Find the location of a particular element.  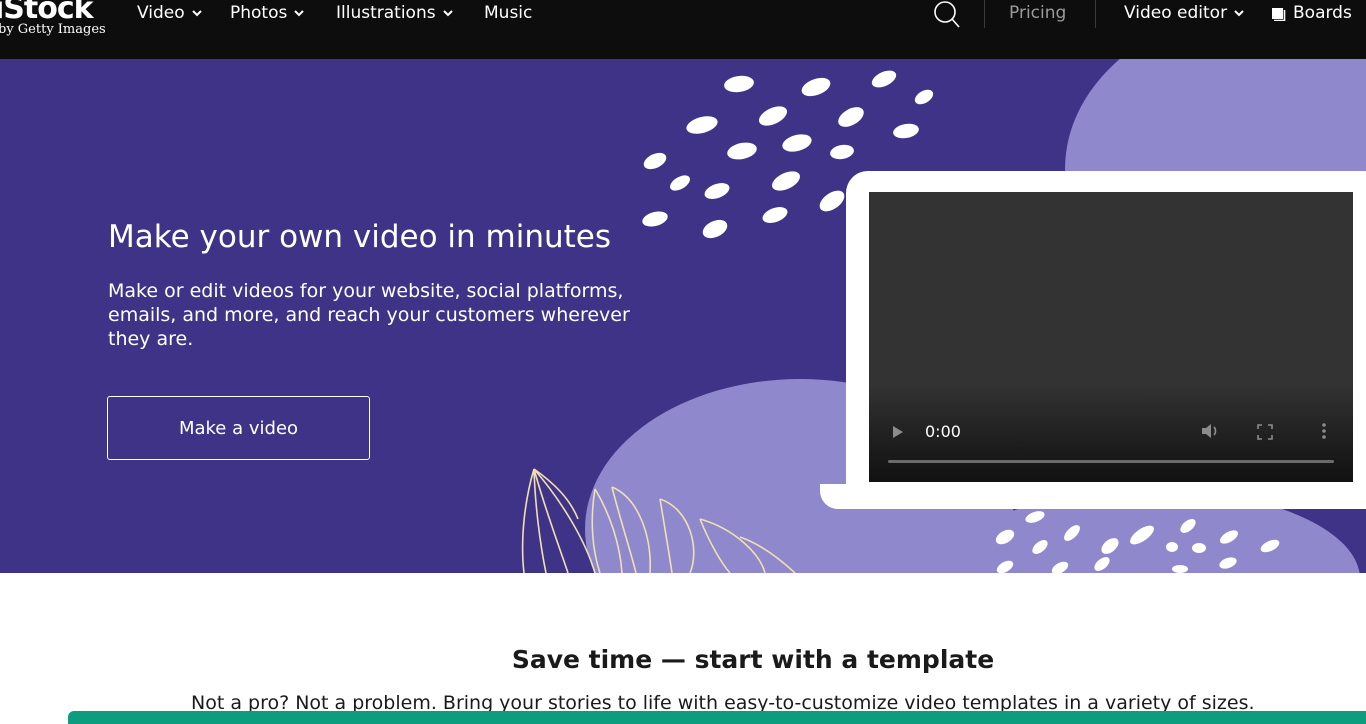

volume-icon is located at coordinates (1211, 431).